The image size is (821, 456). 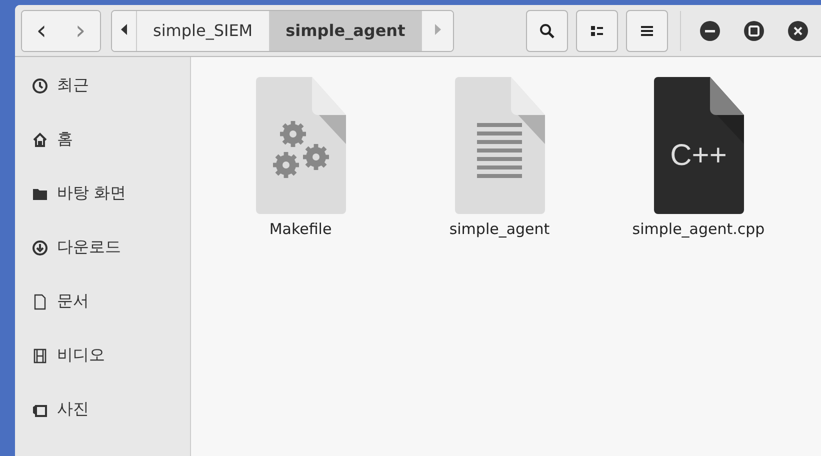 I want to click on maximize-icon, so click(x=754, y=31).